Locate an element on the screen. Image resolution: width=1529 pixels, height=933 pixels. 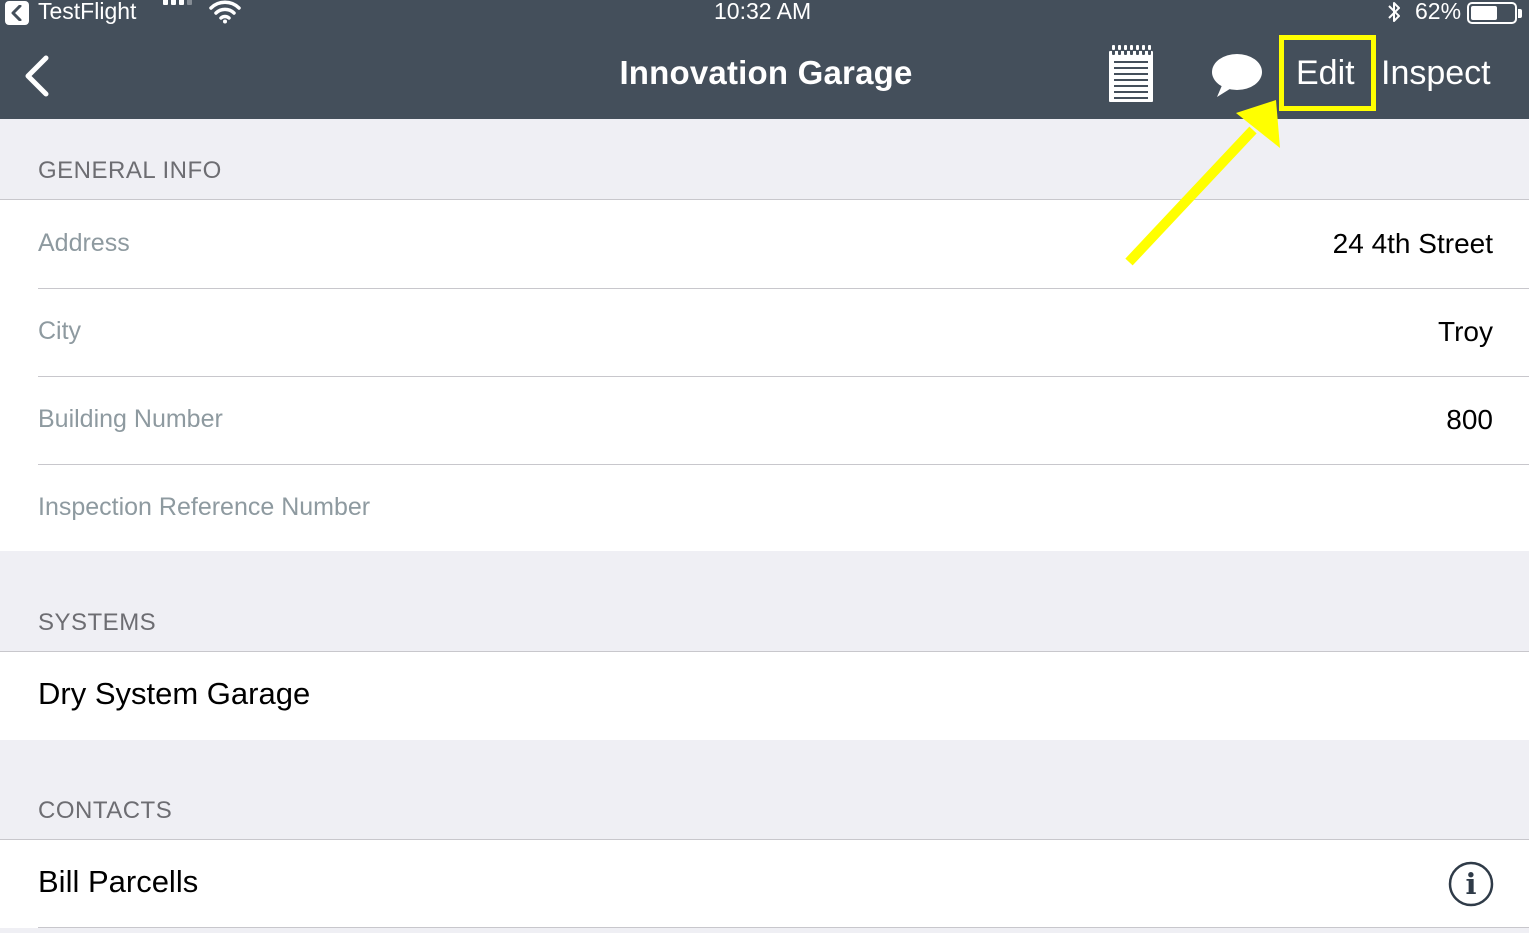
contacts-group: Bill Parcells i is located at coordinates (764, 883).